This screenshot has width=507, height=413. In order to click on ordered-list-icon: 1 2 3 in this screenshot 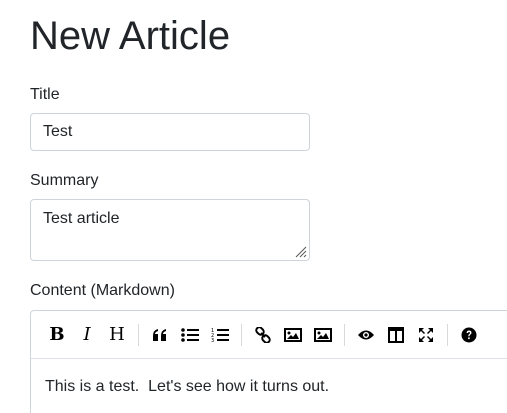, I will do `click(220, 335)`.